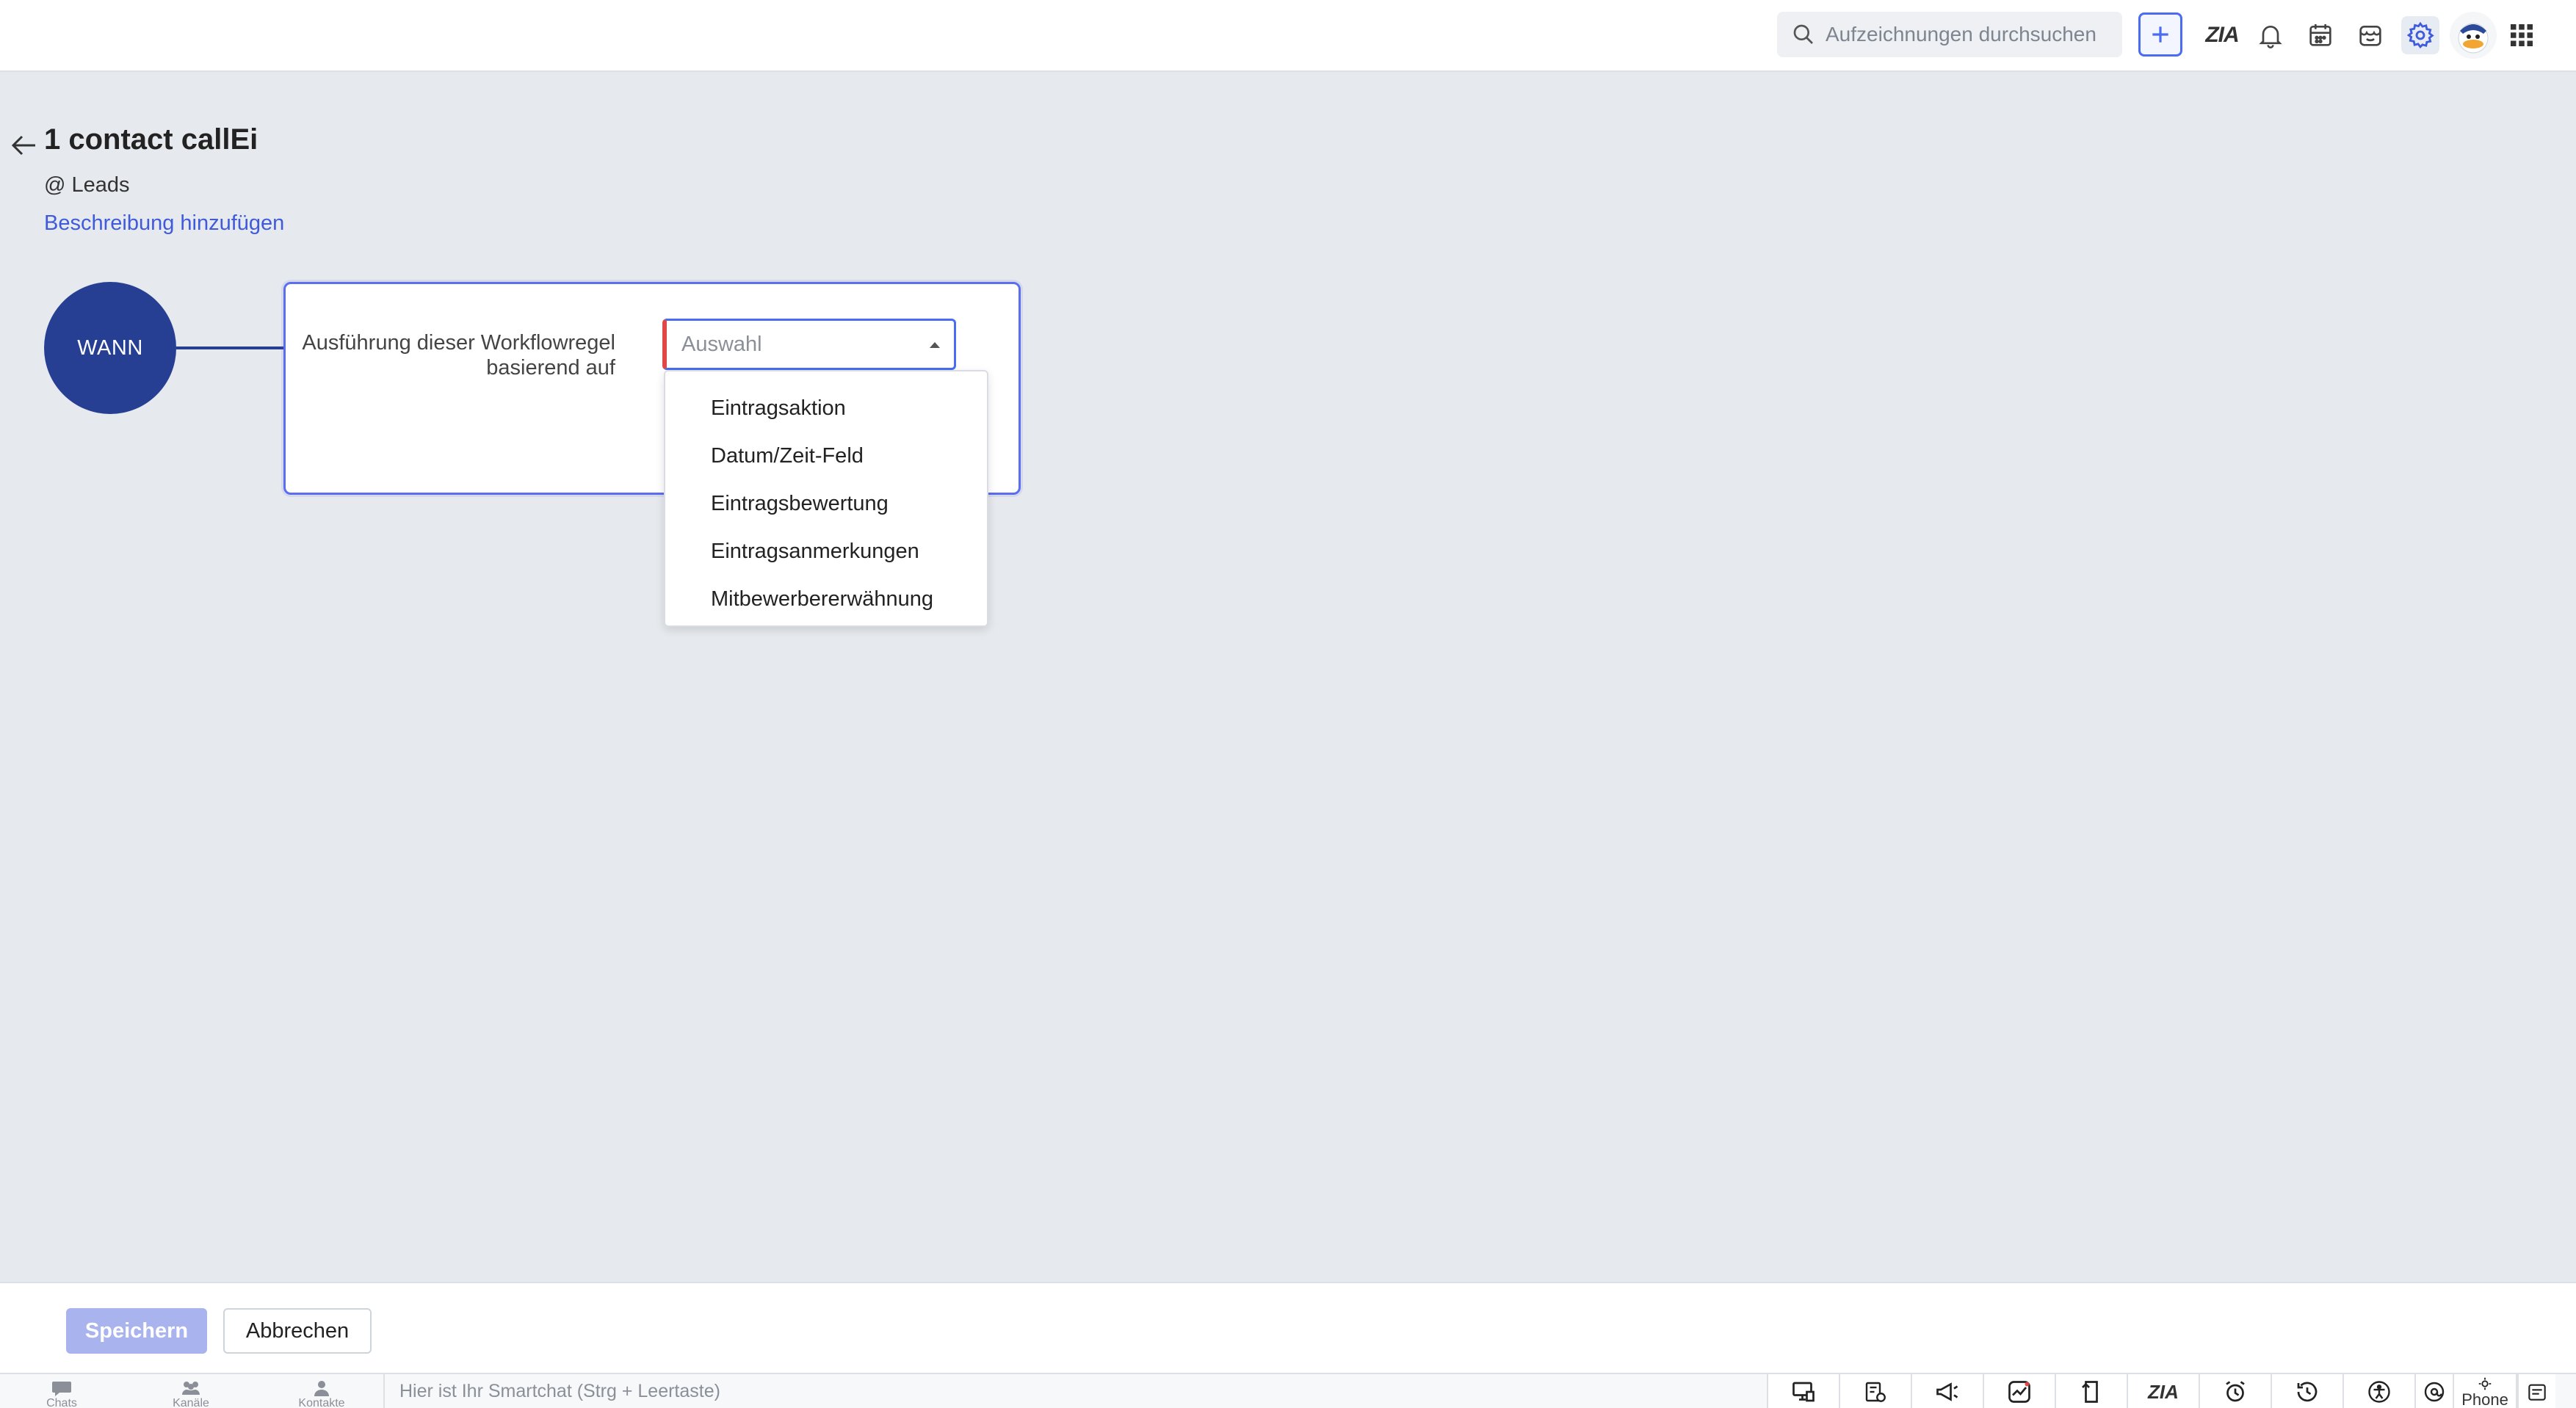  I want to click on tool-phone: Phone, so click(2485, 1391).